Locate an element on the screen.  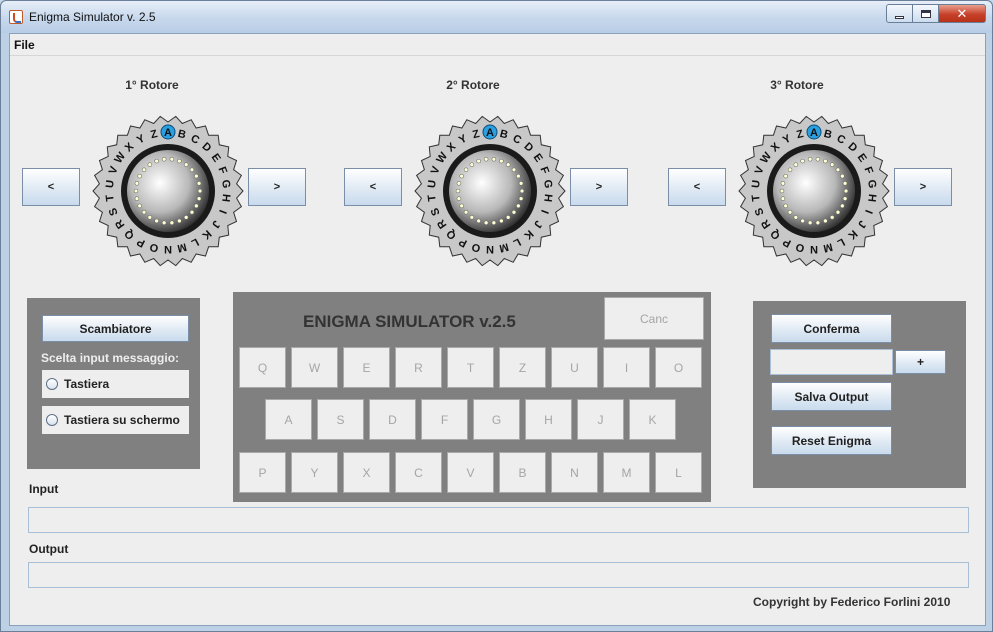
key-w: W is located at coordinates (314, 367).